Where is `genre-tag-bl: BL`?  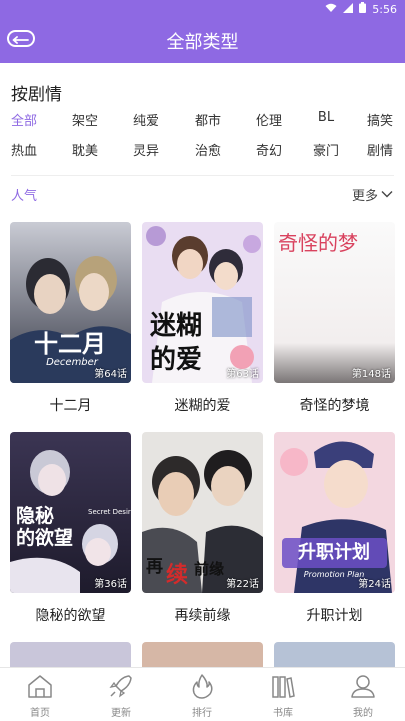
genre-tag-bl: BL is located at coordinates (326, 117).